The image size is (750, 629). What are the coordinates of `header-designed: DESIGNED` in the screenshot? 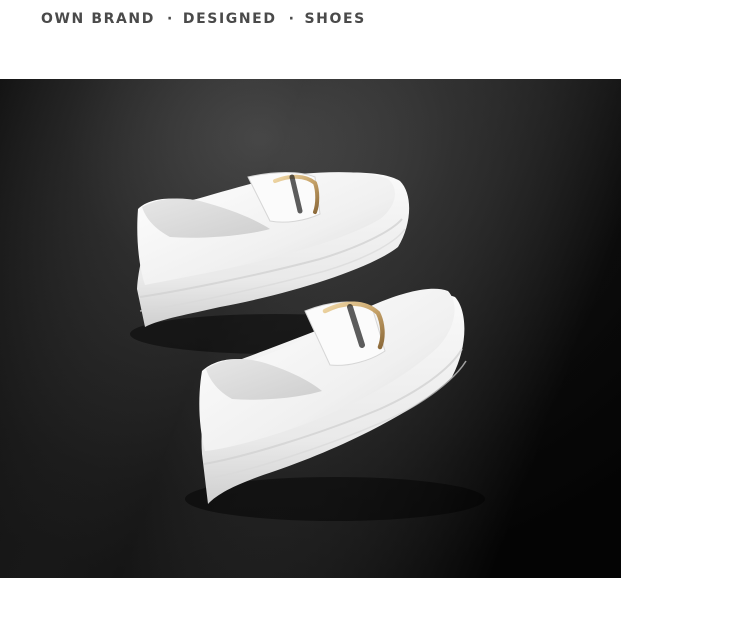 It's located at (229, 19).